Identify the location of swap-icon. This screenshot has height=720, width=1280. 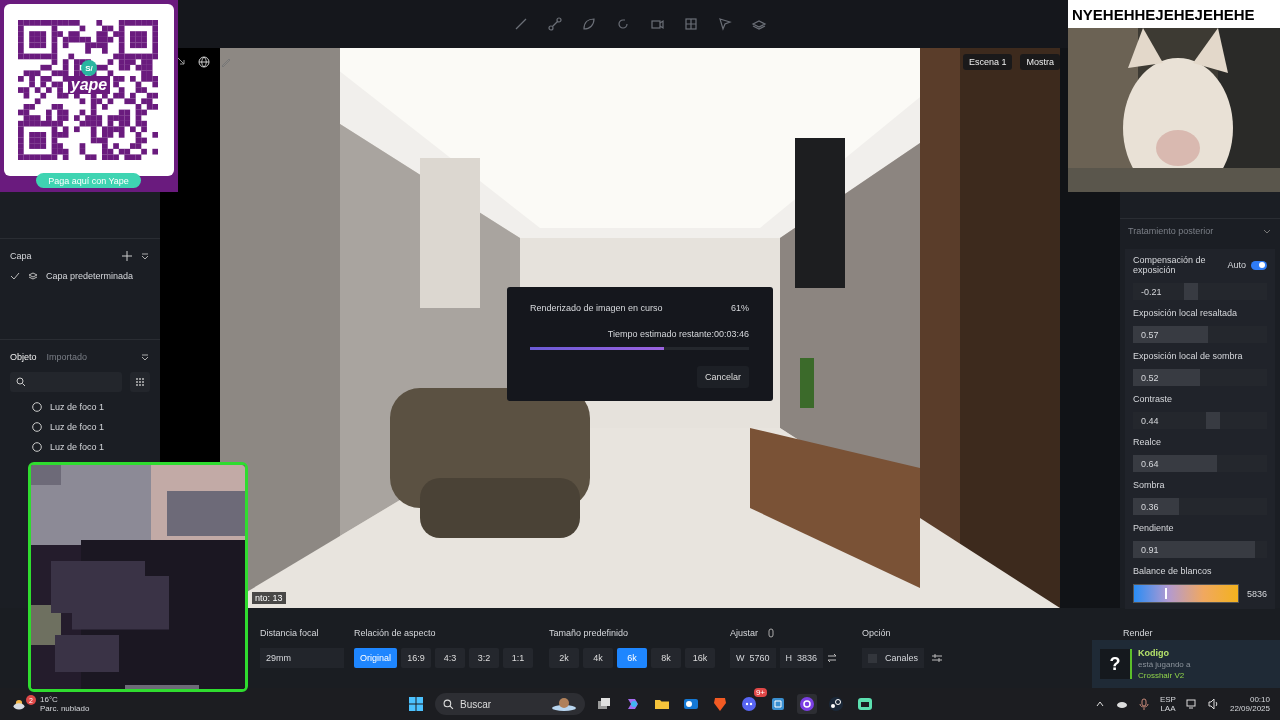
(832, 658).